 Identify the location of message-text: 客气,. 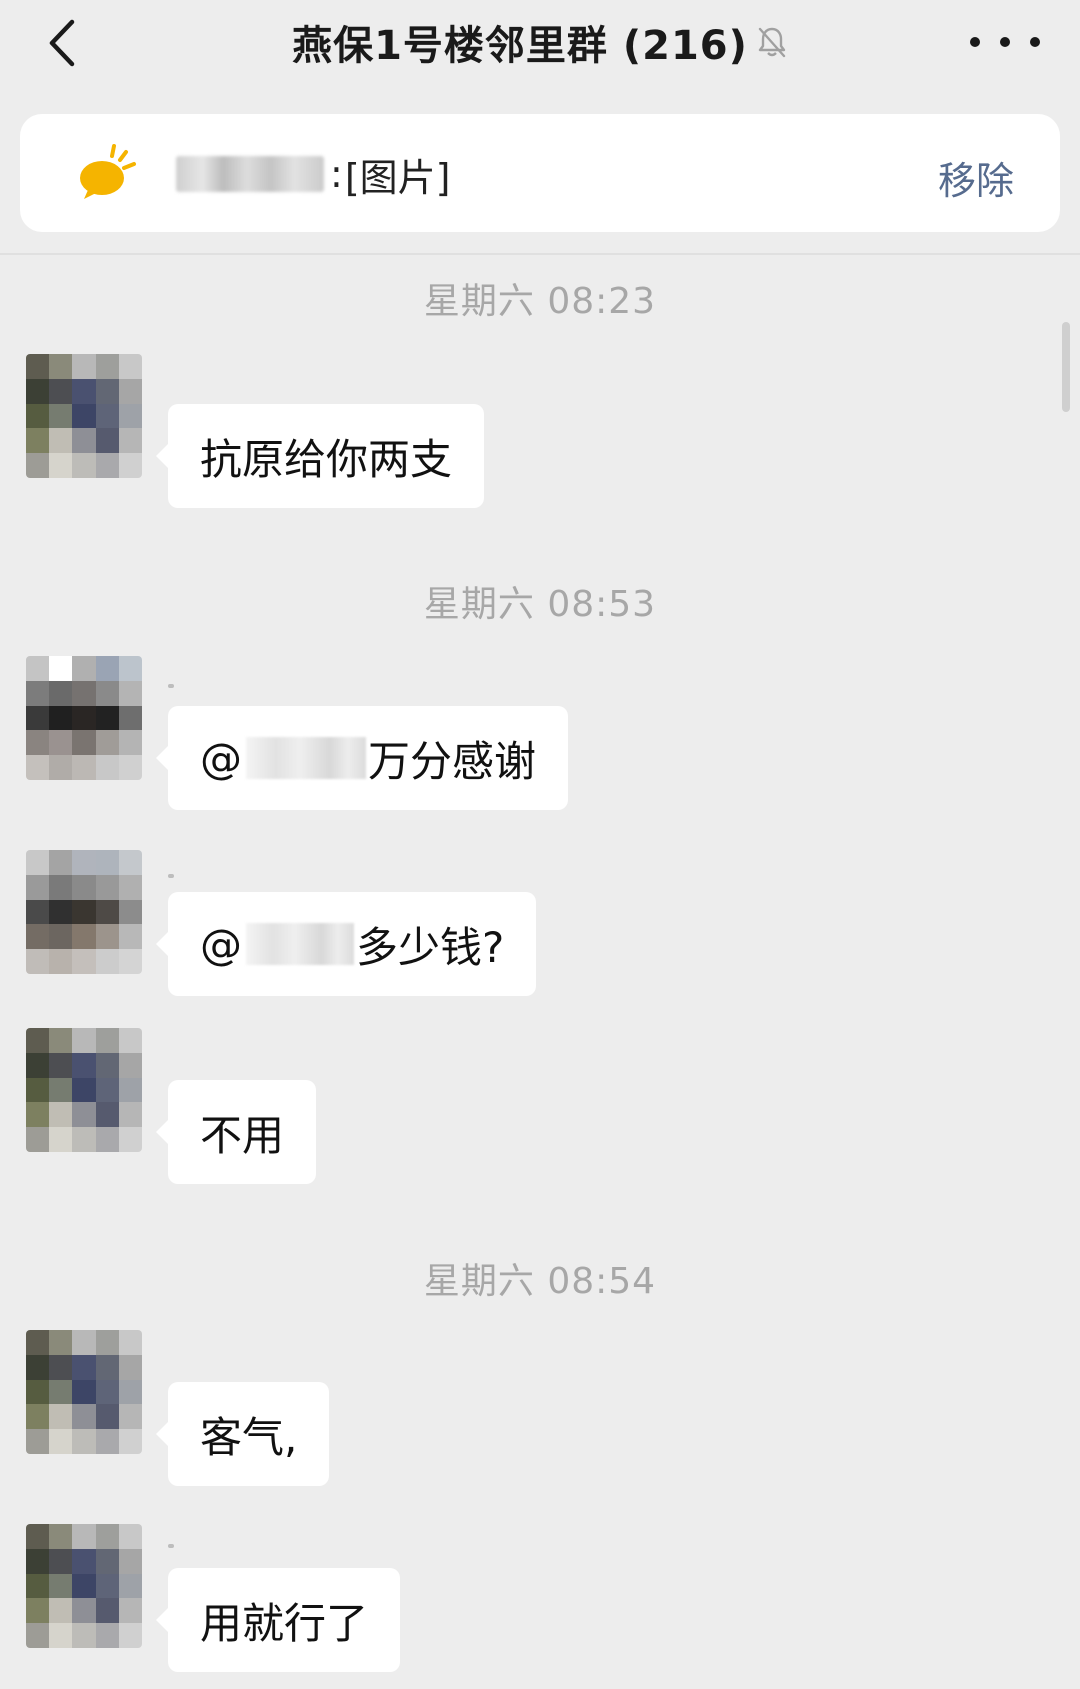
(249, 1437).